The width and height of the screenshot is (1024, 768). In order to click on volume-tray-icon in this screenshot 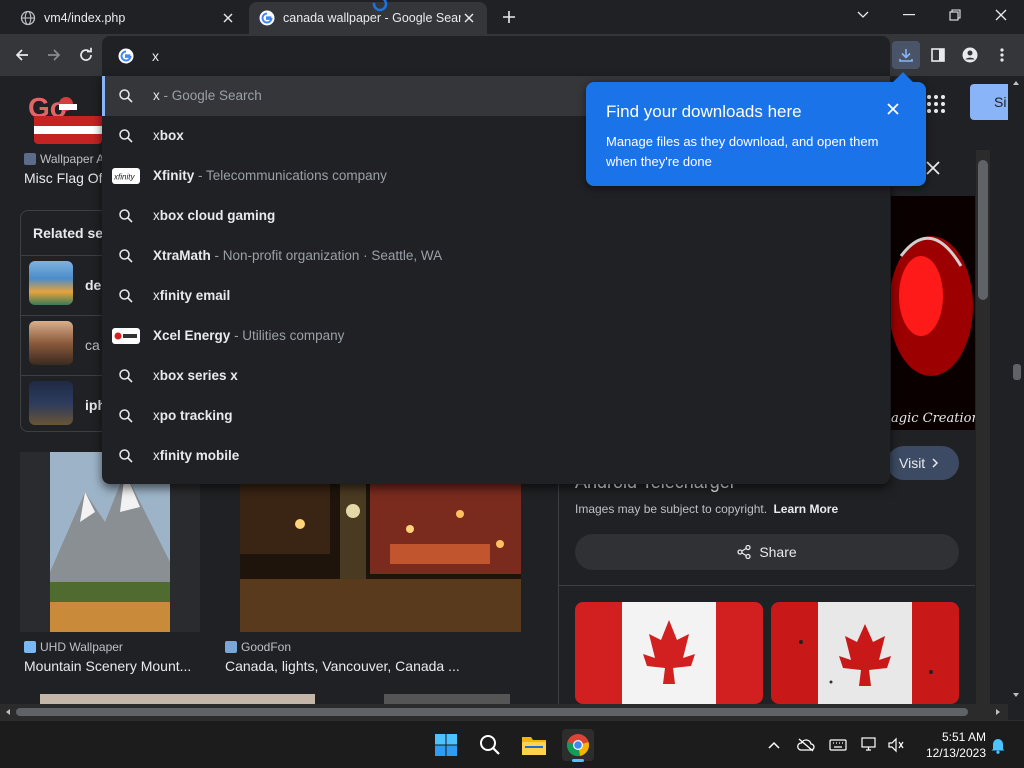, I will do `click(896, 745)`.